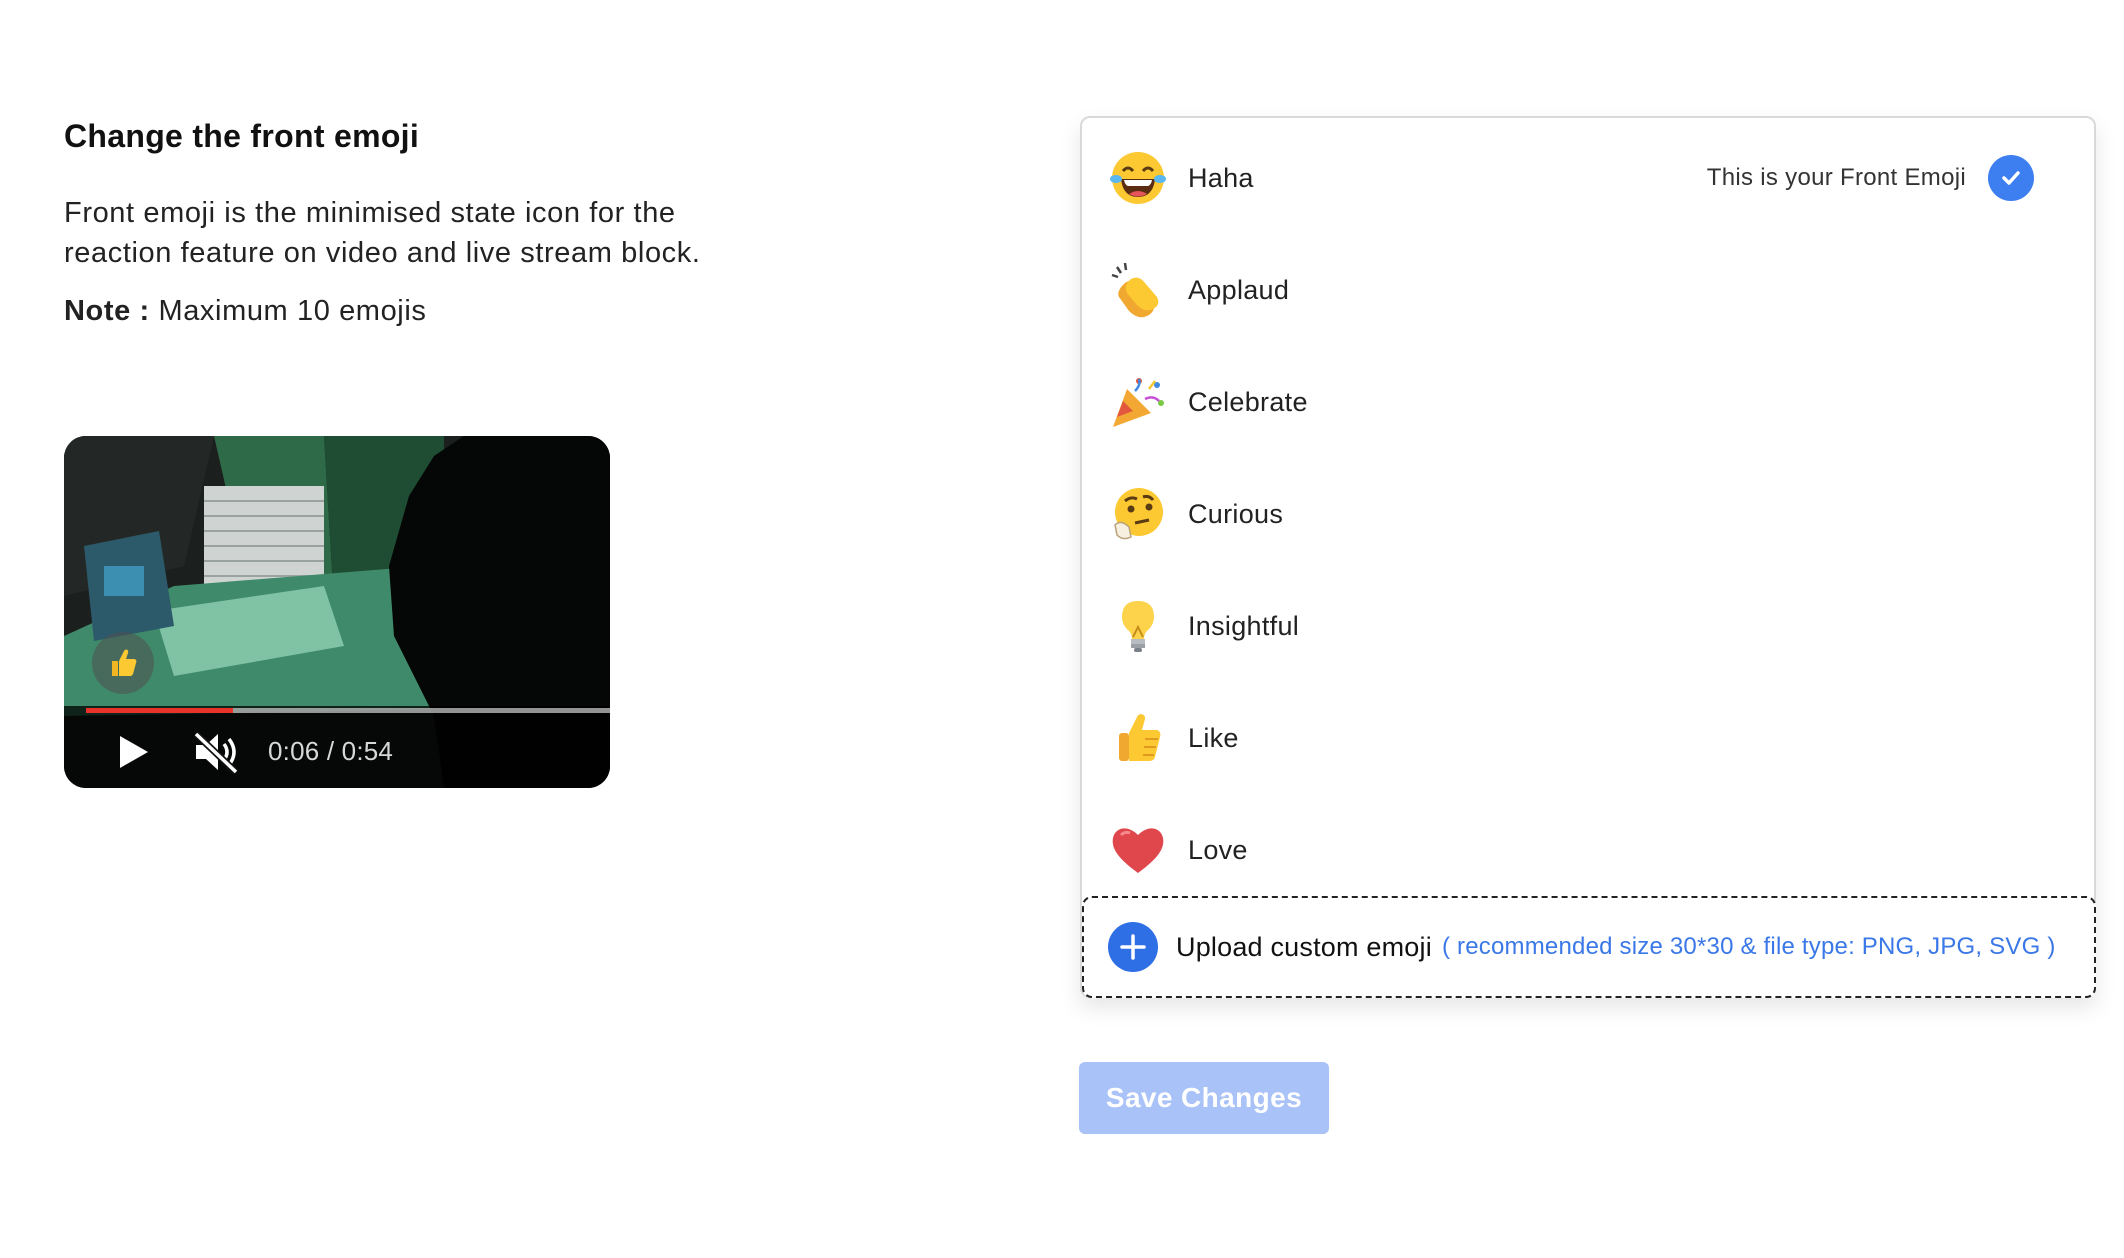 Image resolution: width=2124 pixels, height=1258 pixels. I want to click on party-popper-icon, so click(1138, 402).